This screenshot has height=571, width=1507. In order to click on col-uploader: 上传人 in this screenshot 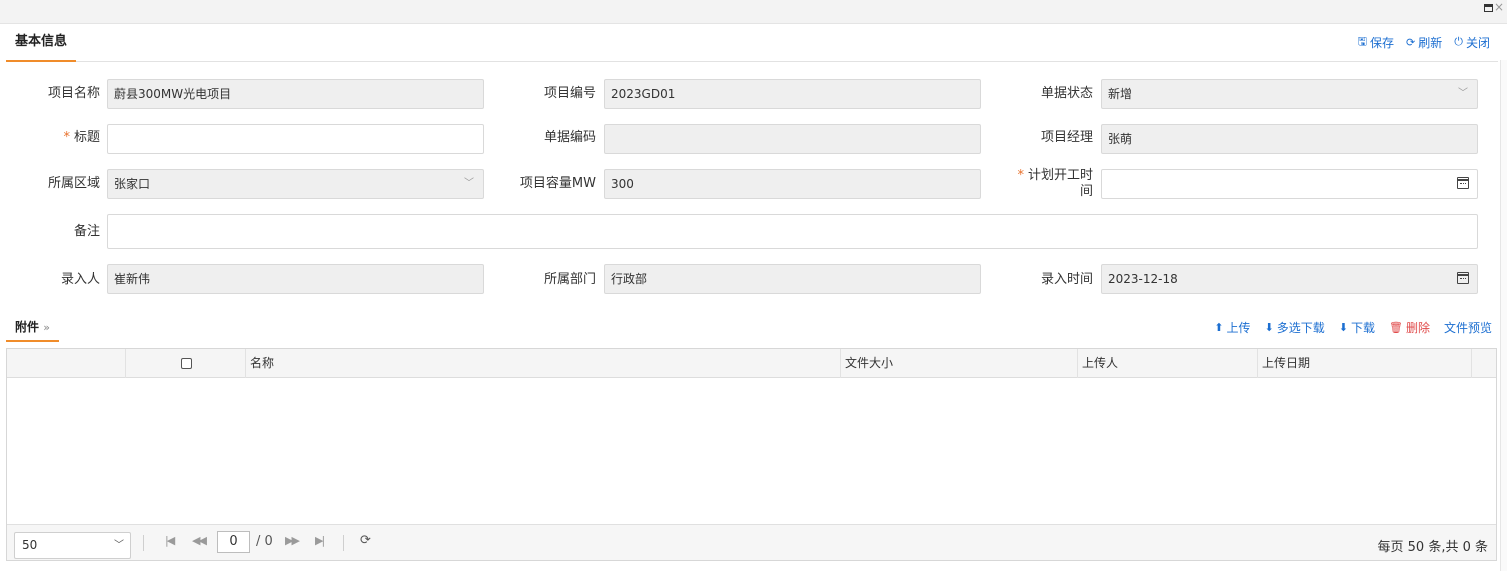, I will do `click(1167, 363)`.